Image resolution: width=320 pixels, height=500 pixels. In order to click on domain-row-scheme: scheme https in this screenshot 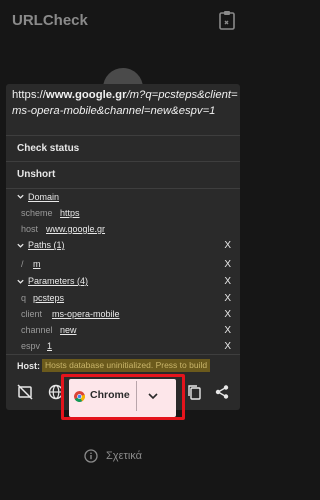, I will do `click(123, 213)`.